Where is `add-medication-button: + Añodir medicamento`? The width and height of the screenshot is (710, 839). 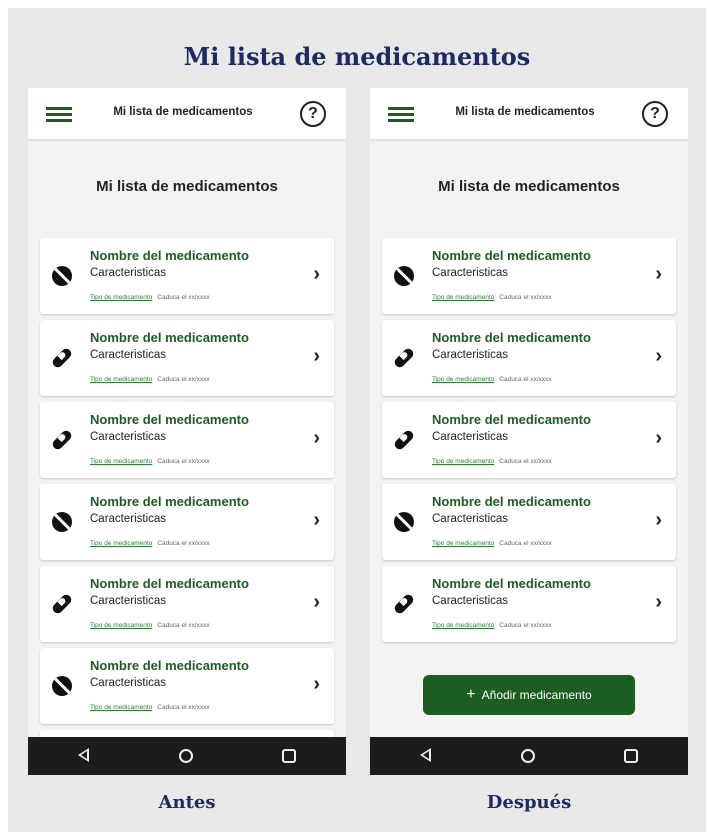 add-medication-button: + Añodir medicamento is located at coordinates (529, 695).